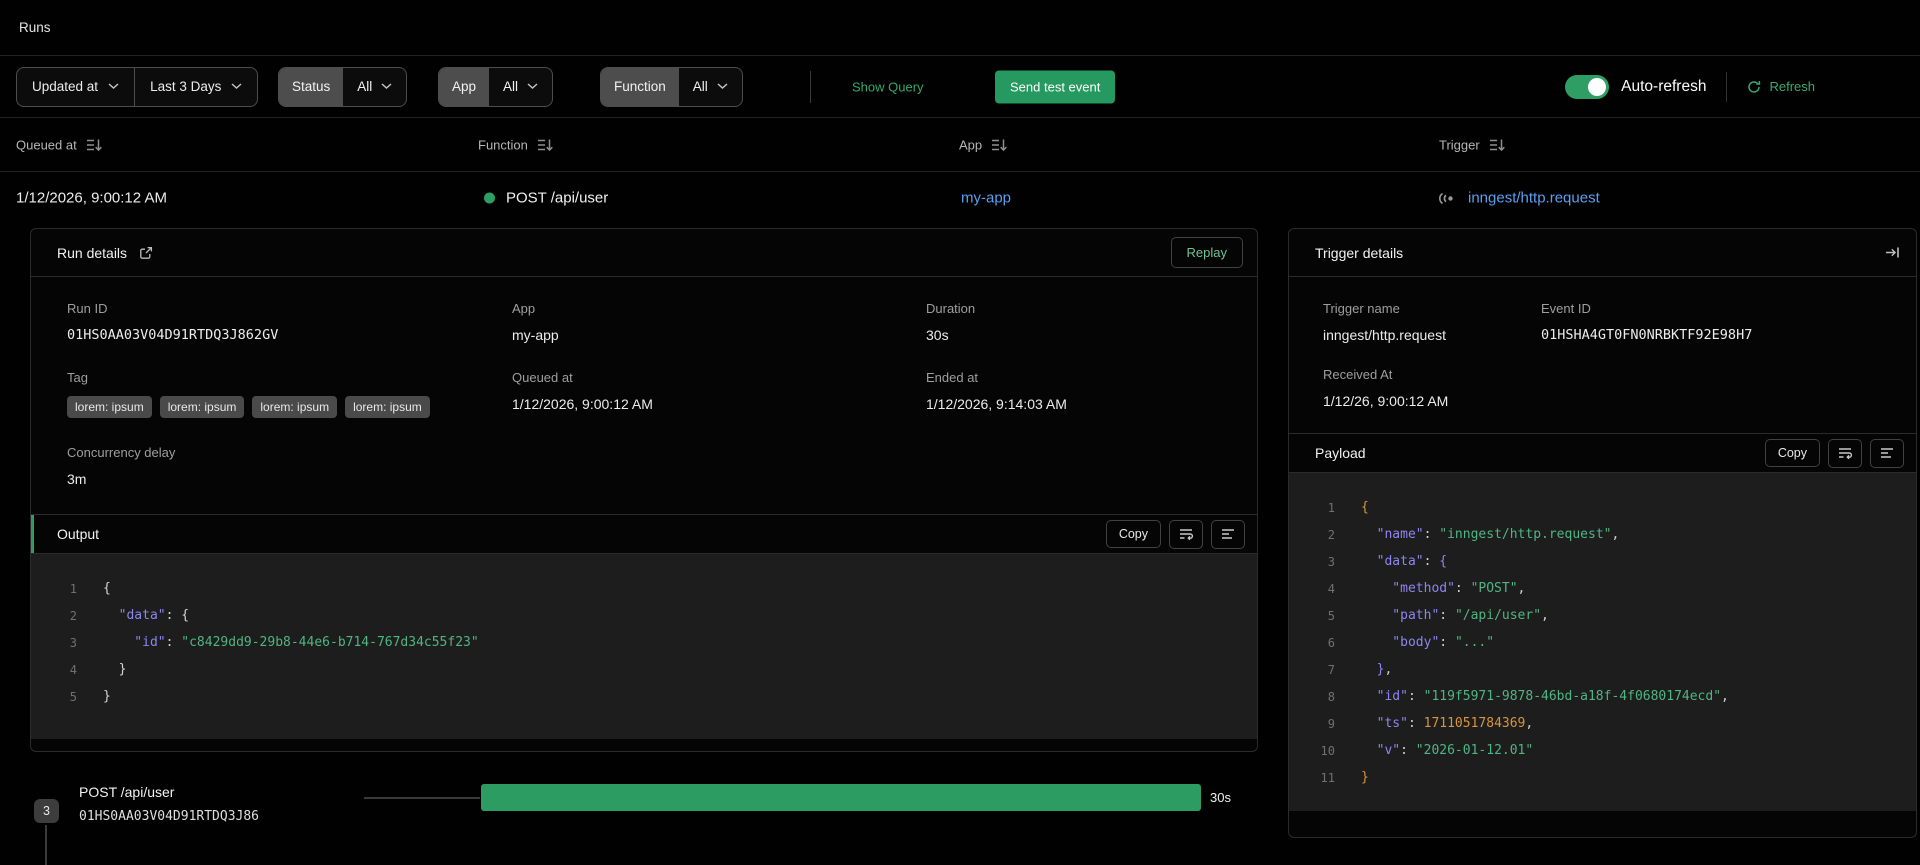  I want to click on column-header-trigger: Trigger, so click(1472, 144).